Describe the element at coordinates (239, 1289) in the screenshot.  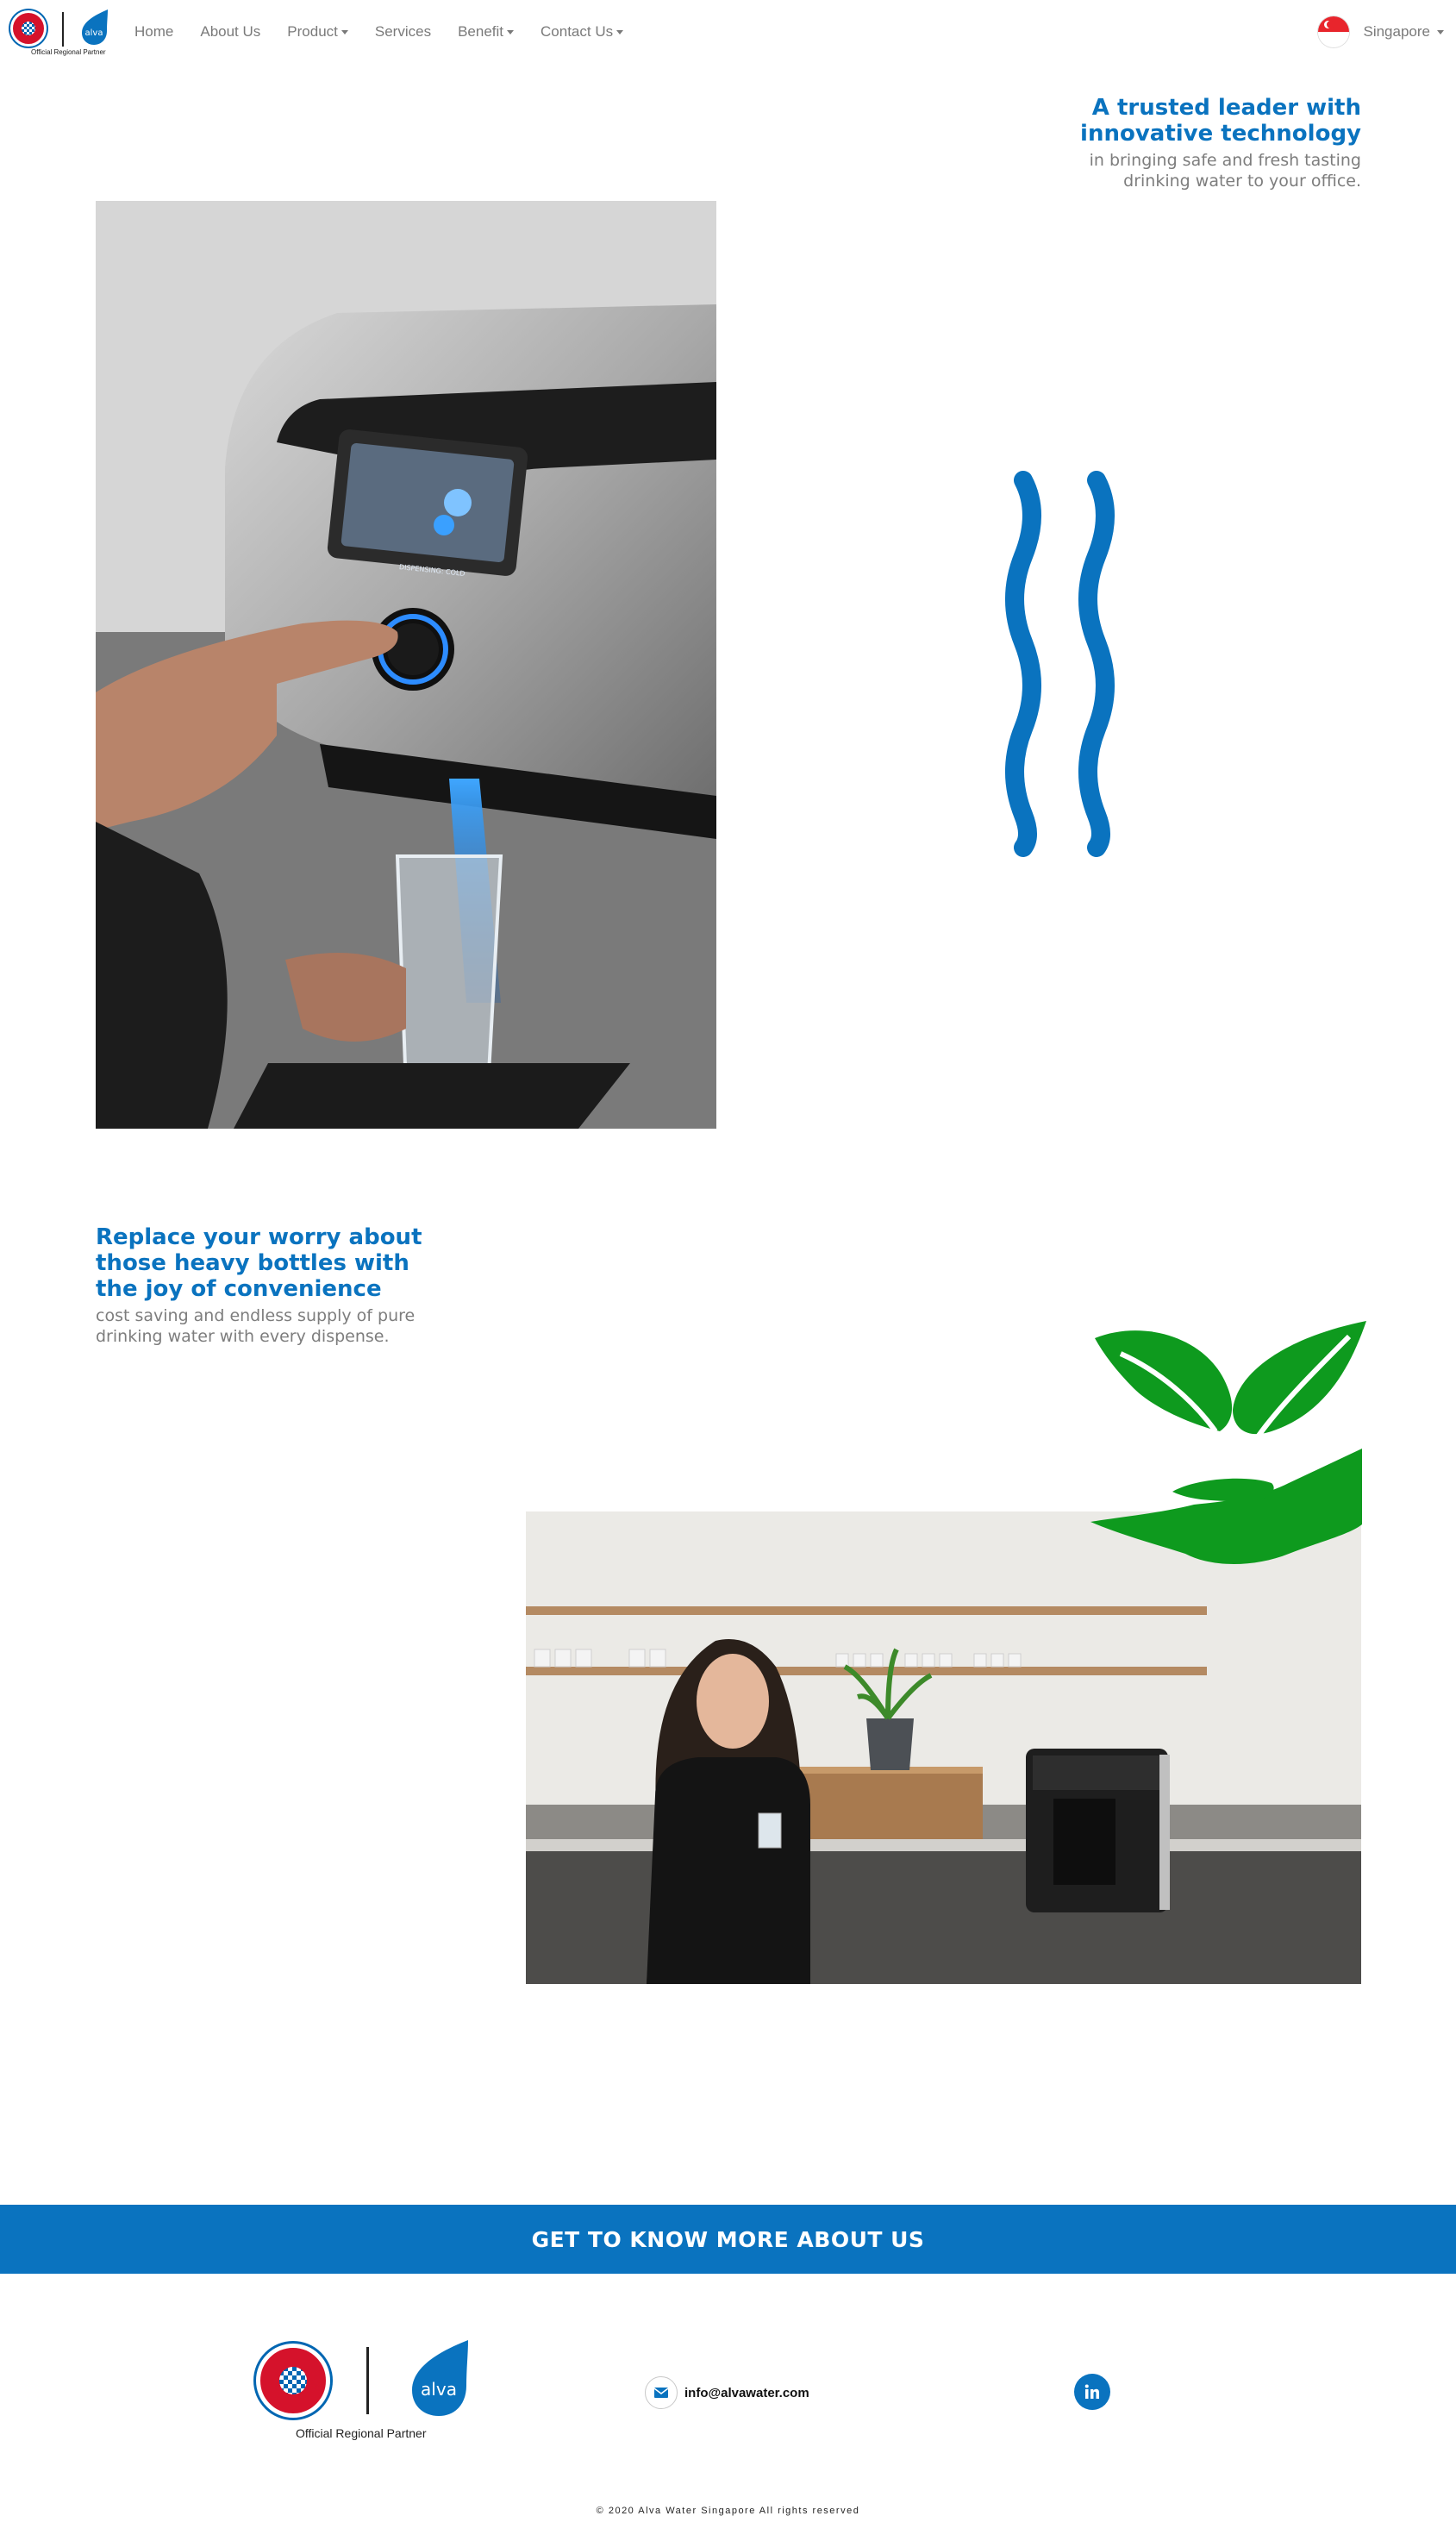
I see `section2-title-line3: the joy of convenience` at that location.